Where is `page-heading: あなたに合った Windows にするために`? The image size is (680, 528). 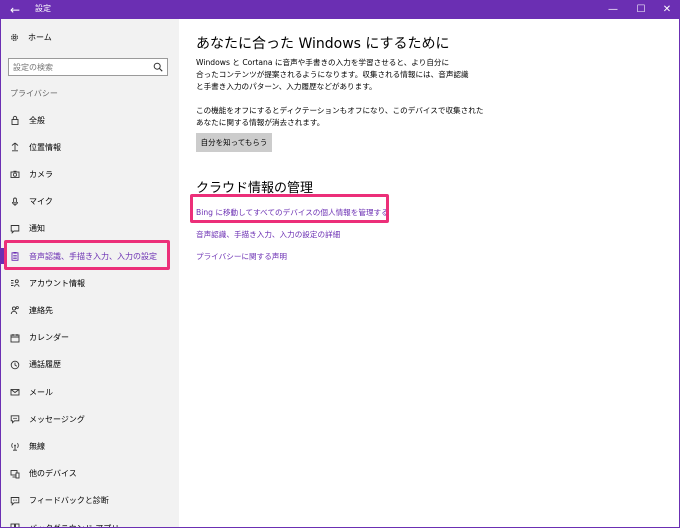
page-heading: あなたに合った Windows にするために is located at coordinates (323, 44).